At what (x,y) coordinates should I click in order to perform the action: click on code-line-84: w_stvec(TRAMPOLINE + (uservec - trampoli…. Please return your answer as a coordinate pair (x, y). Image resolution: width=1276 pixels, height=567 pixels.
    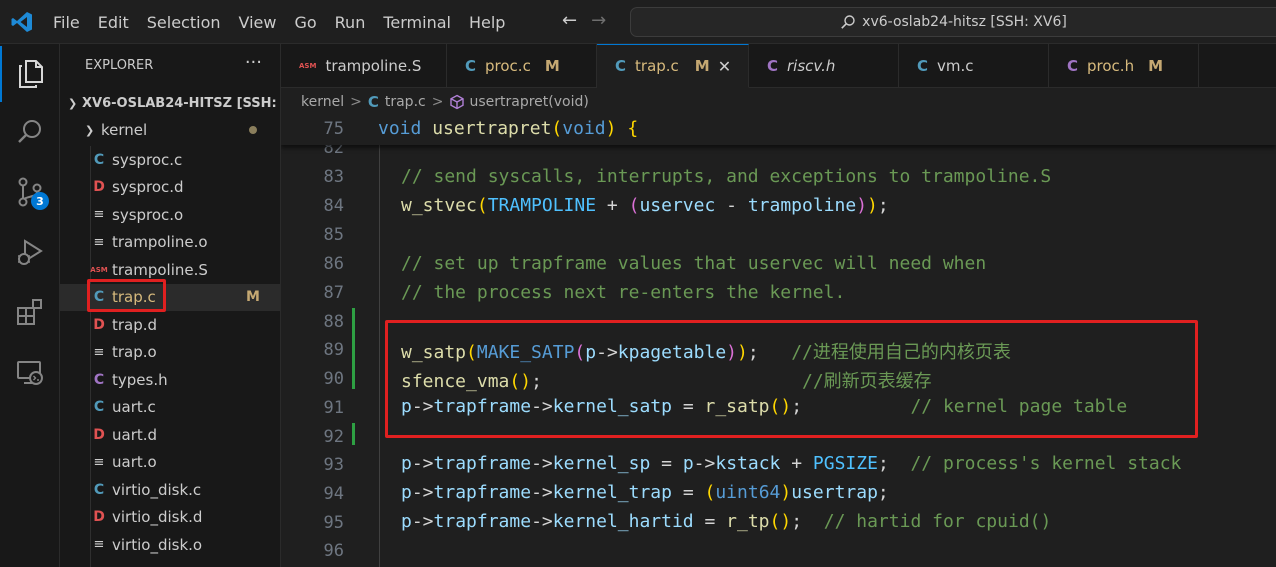
    Looking at the image, I should click on (645, 205).